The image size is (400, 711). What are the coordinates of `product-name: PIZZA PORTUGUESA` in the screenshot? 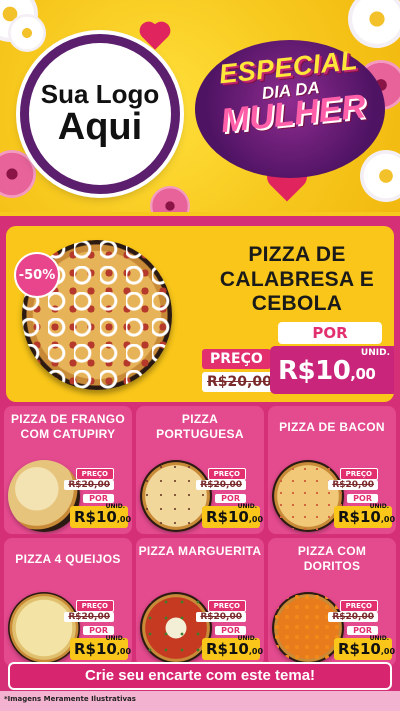 It's located at (200, 426).